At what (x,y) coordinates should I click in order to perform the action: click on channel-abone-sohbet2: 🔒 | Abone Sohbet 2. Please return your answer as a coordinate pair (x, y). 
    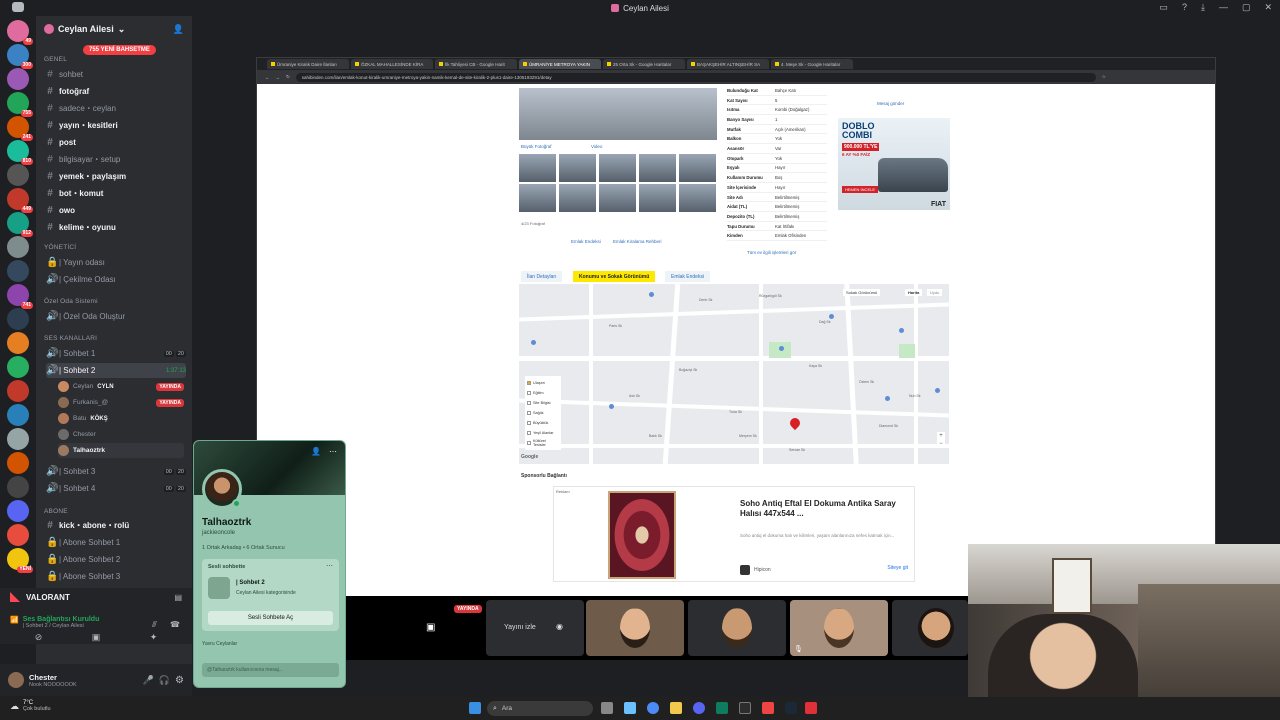
    Looking at the image, I should click on (116, 559).